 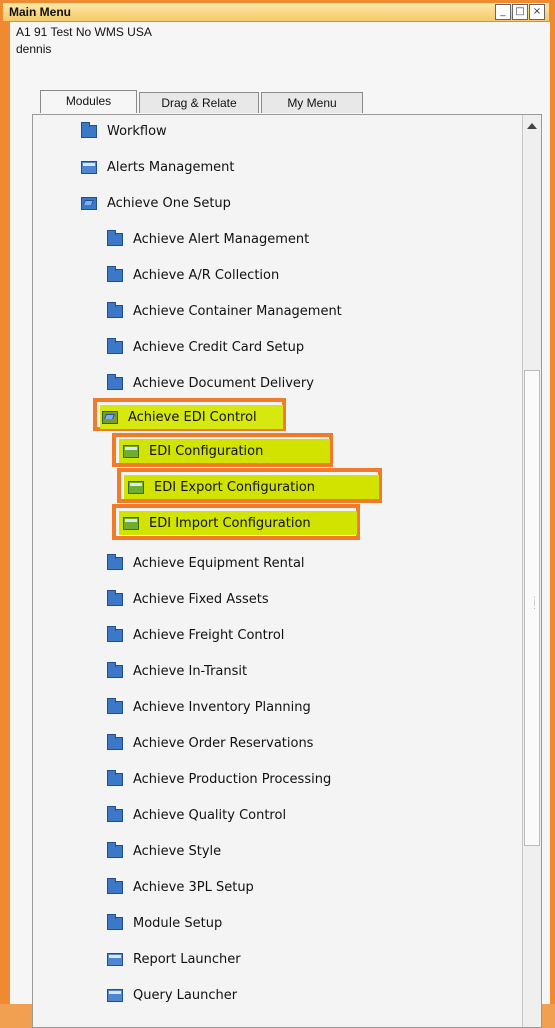 I want to click on scroll-up-arrow-icon, so click(x=532, y=126).